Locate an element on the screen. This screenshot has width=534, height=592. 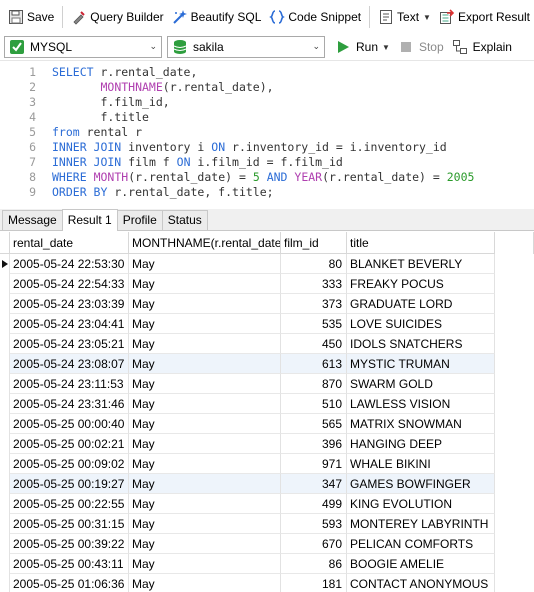
cell-film-id: 565 is located at coordinates (314, 424).